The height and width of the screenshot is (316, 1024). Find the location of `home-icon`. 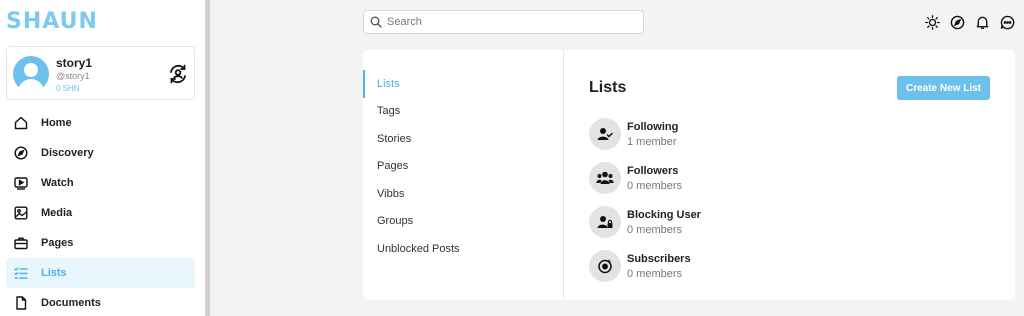

home-icon is located at coordinates (21, 123).